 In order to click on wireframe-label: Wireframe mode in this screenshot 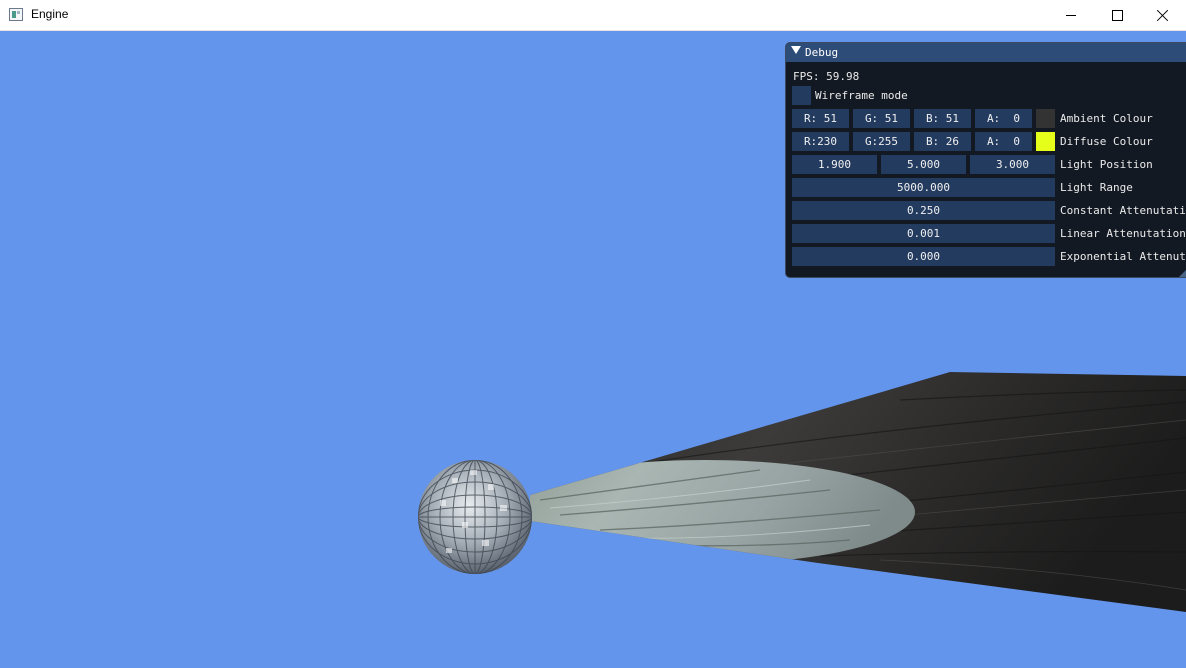, I will do `click(861, 95)`.